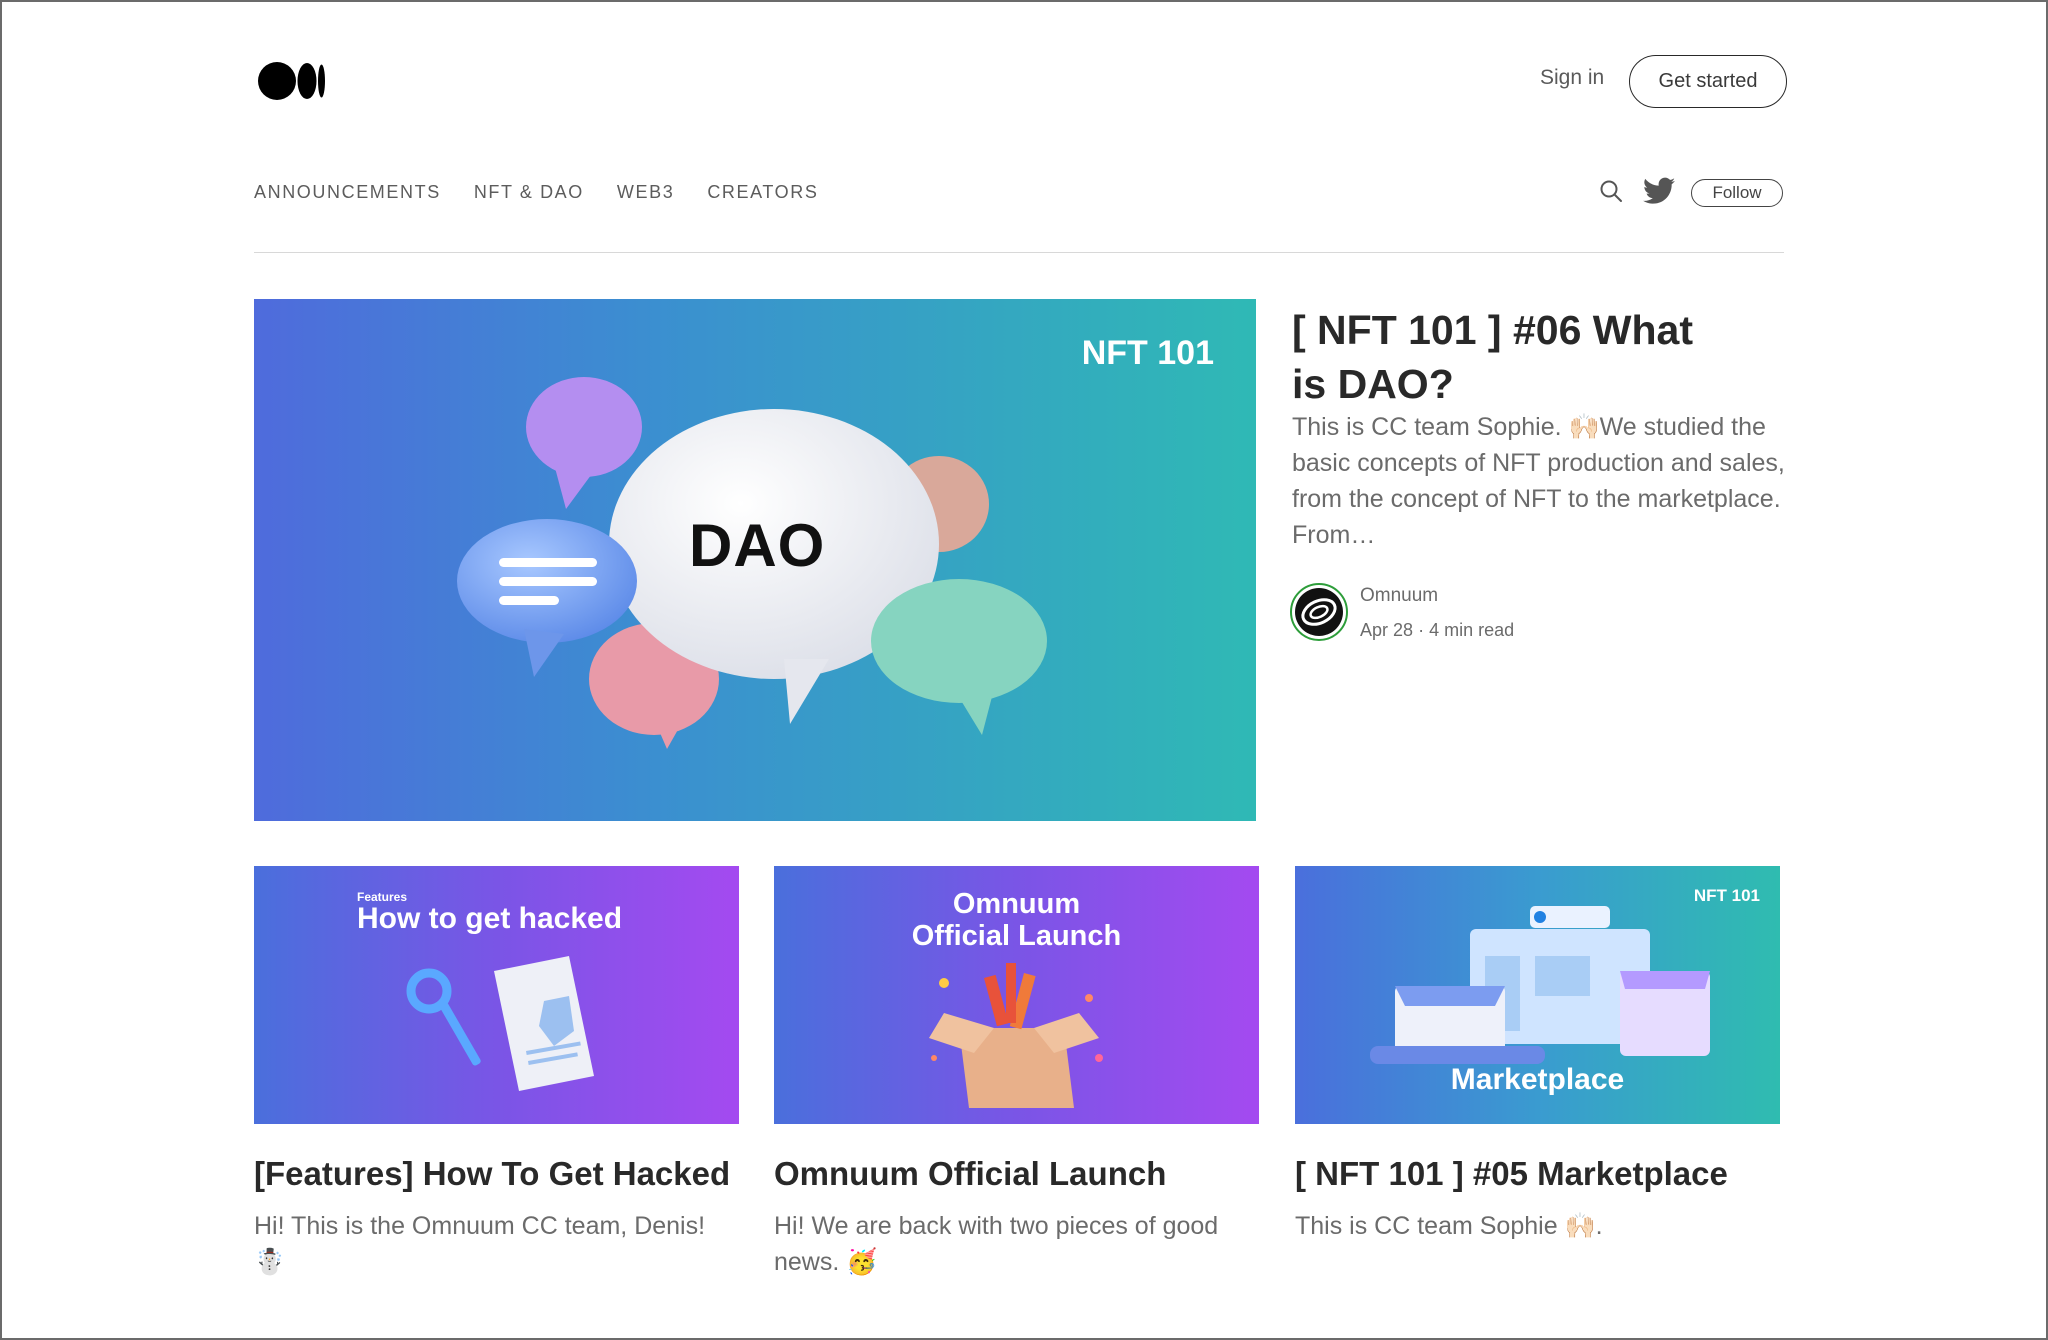 The width and height of the screenshot is (2048, 1340). What do you see at coordinates (1016, 1035) in the screenshot?
I see `gift-box-fireworks-illustration` at bounding box center [1016, 1035].